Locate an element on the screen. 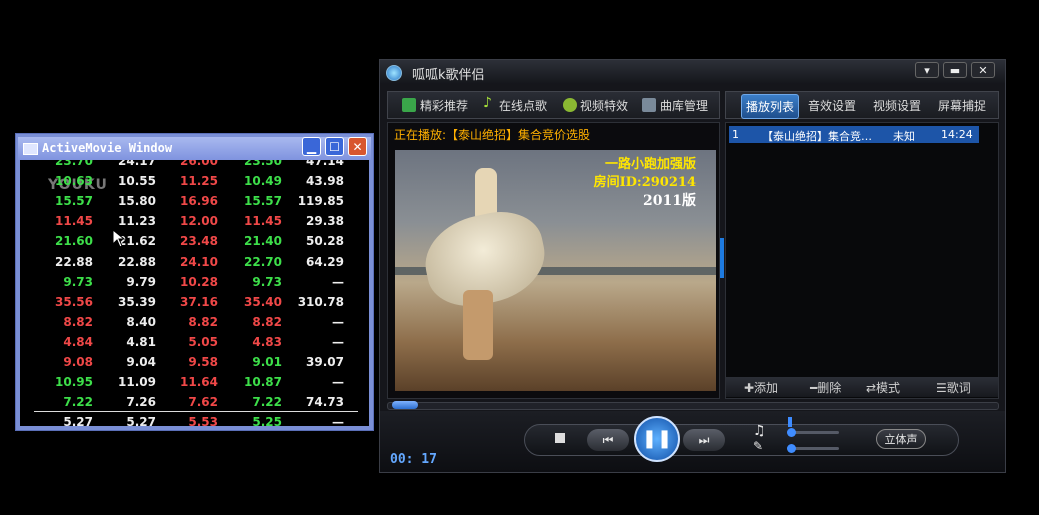 The width and height of the screenshot is (1039, 515). playlist-pane: 1 【泰山绝招】集合竞… 未知 14:24 ✚添加 ━删除 ⇄模式 ☰歌词 is located at coordinates (862, 260).